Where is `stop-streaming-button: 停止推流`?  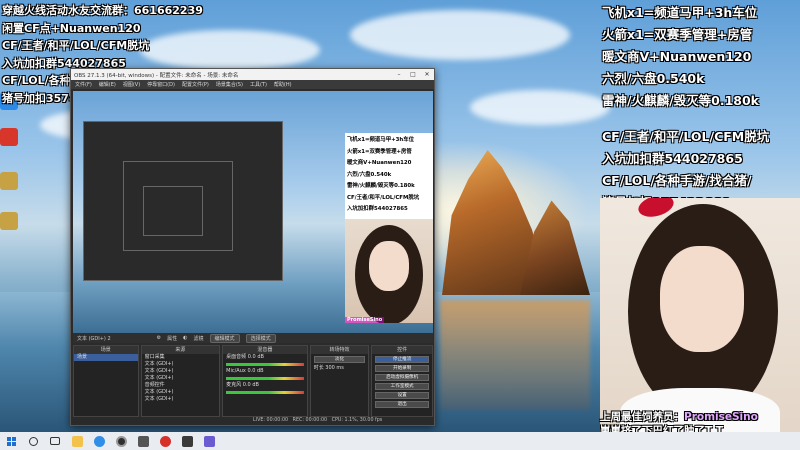 stop-streaming-button: 停止推流 is located at coordinates (402, 359).